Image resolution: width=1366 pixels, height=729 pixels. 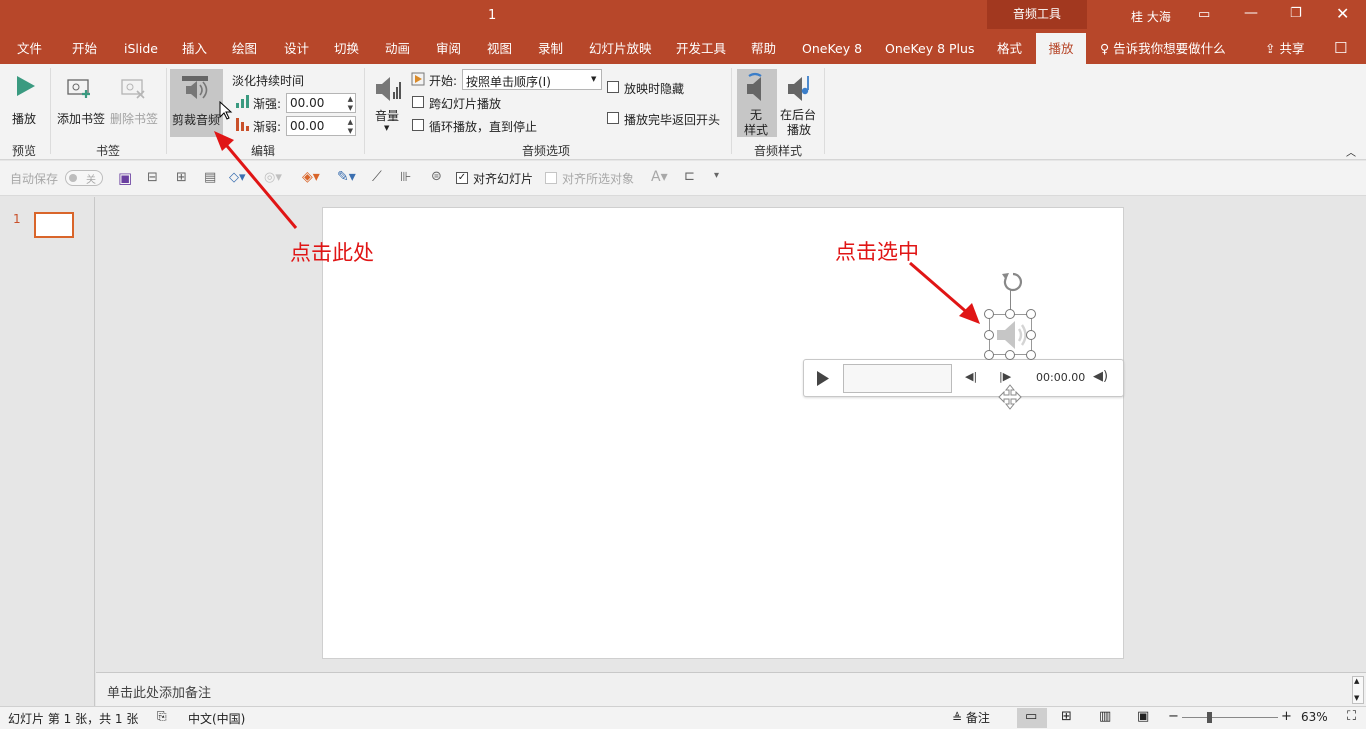 I want to click on customize-qat-icon: ▾, so click(x=716, y=175).